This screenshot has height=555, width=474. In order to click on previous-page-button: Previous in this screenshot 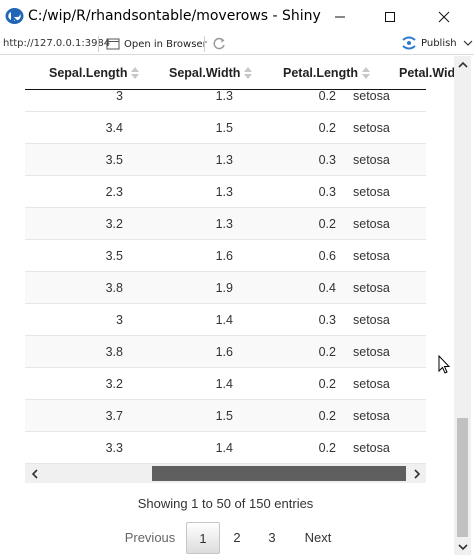, I will do `click(150, 538)`.